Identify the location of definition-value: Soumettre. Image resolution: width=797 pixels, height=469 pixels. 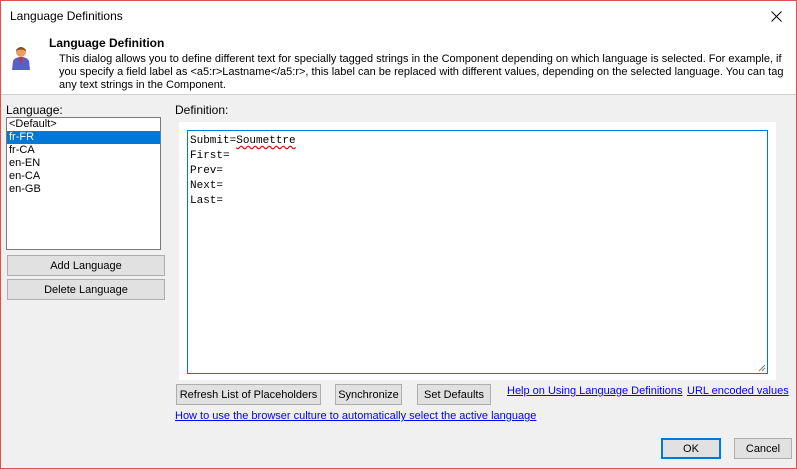
(266, 141).